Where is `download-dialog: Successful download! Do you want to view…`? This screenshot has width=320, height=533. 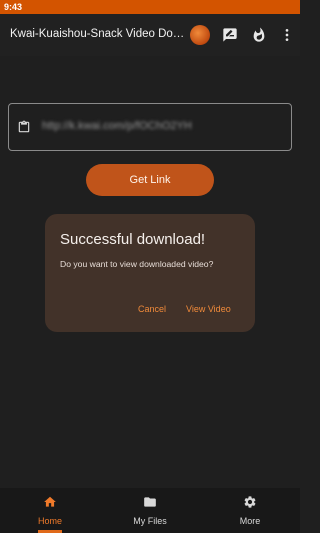
download-dialog: Successful download! Do you want to view… is located at coordinates (150, 273).